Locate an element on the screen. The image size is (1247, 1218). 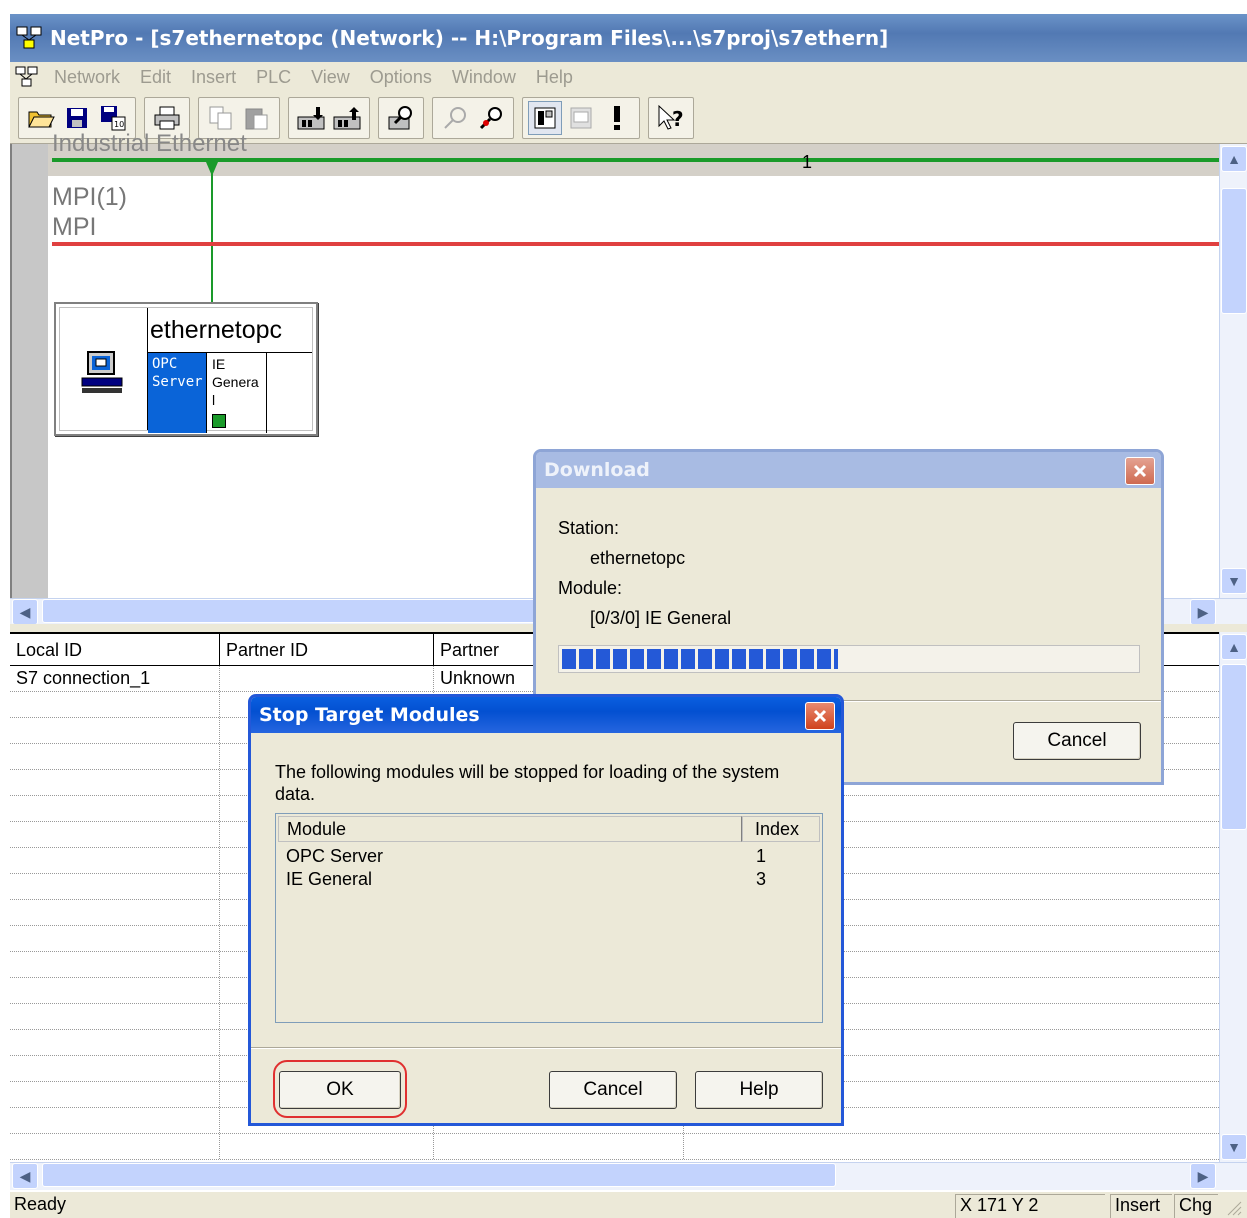
stop-dialog-titlebar: Stop Target Modules is located at coordinates (546, 715).